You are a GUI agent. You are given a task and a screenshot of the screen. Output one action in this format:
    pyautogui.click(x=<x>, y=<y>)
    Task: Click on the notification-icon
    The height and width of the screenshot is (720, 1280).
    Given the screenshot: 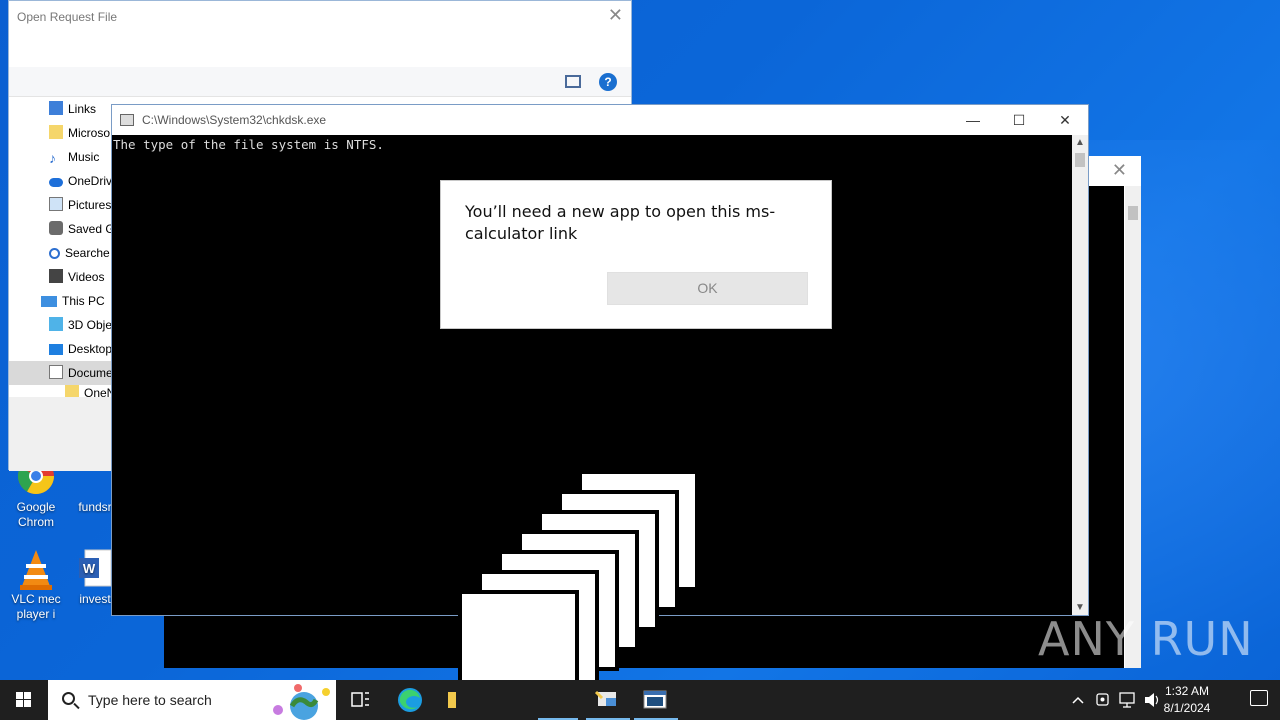 What is the action you would take?
    pyautogui.click(x=1259, y=698)
    